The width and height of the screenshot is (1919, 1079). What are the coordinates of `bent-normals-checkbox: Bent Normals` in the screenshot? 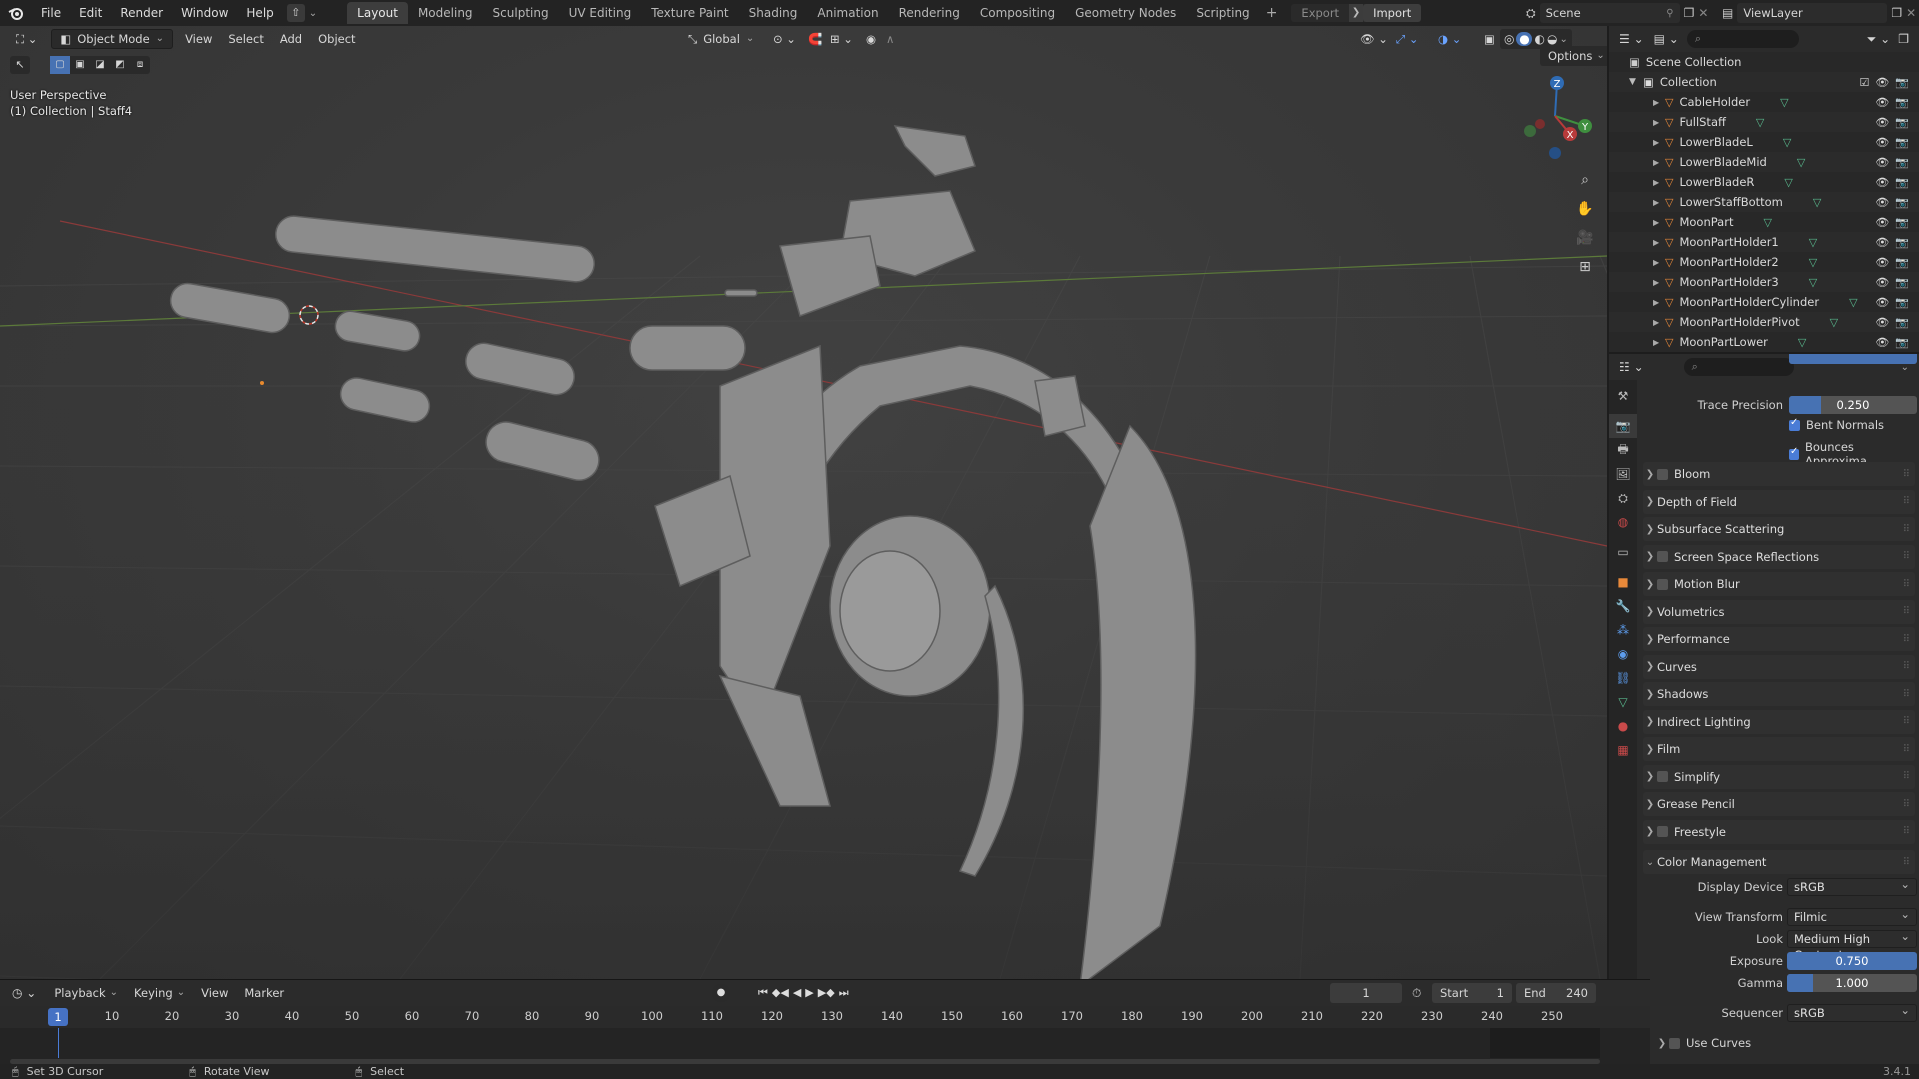 It's located at (1836, 424).